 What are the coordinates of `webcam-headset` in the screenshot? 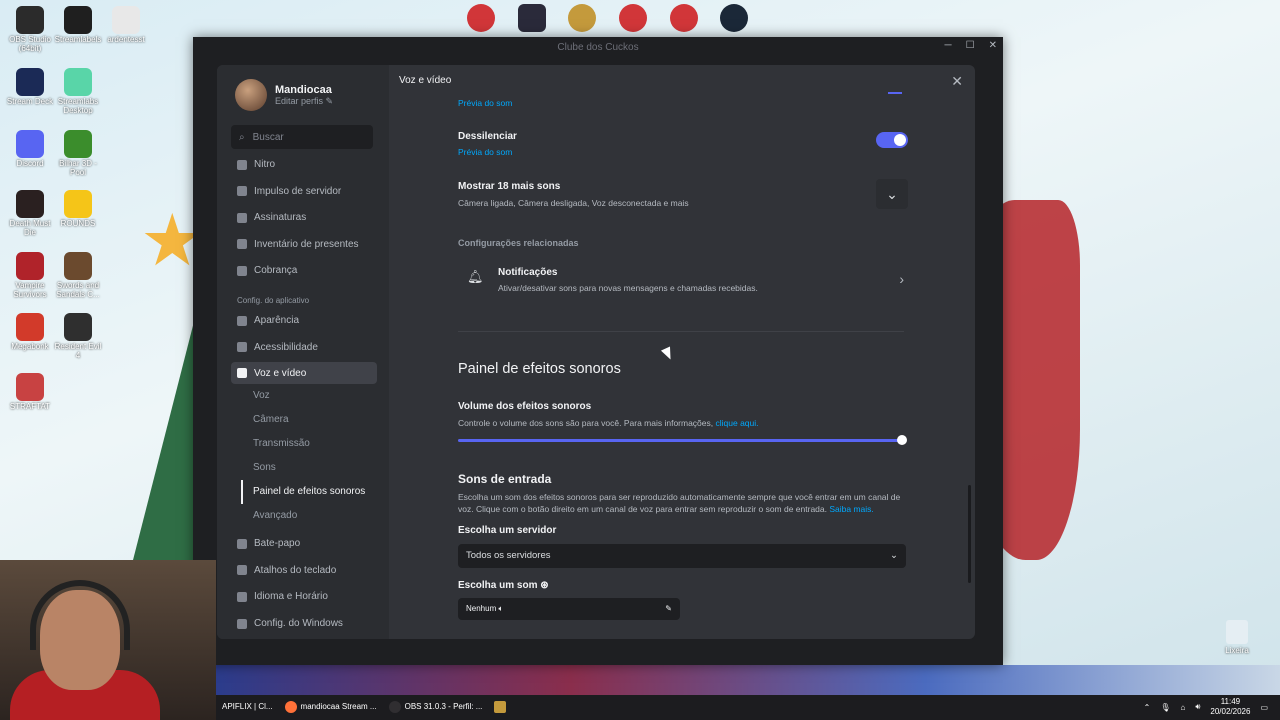 It's located at (80, 615).